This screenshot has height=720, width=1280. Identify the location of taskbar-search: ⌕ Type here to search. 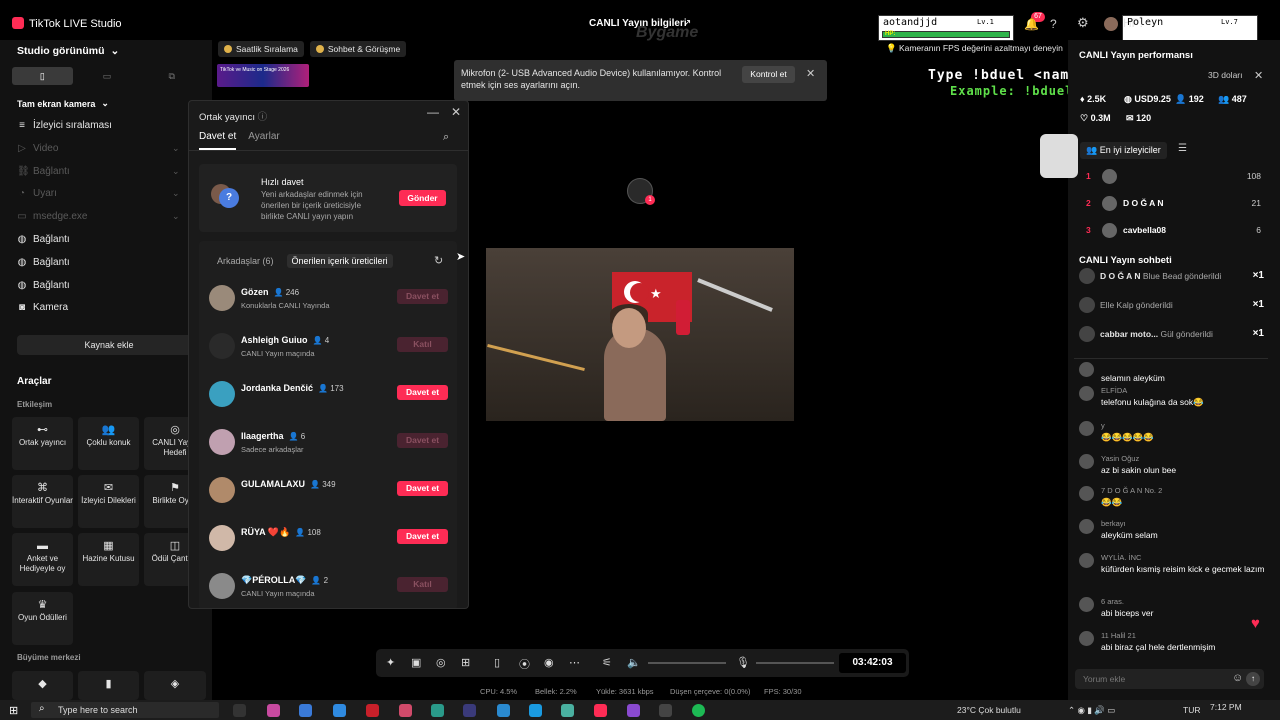
(125, 710).